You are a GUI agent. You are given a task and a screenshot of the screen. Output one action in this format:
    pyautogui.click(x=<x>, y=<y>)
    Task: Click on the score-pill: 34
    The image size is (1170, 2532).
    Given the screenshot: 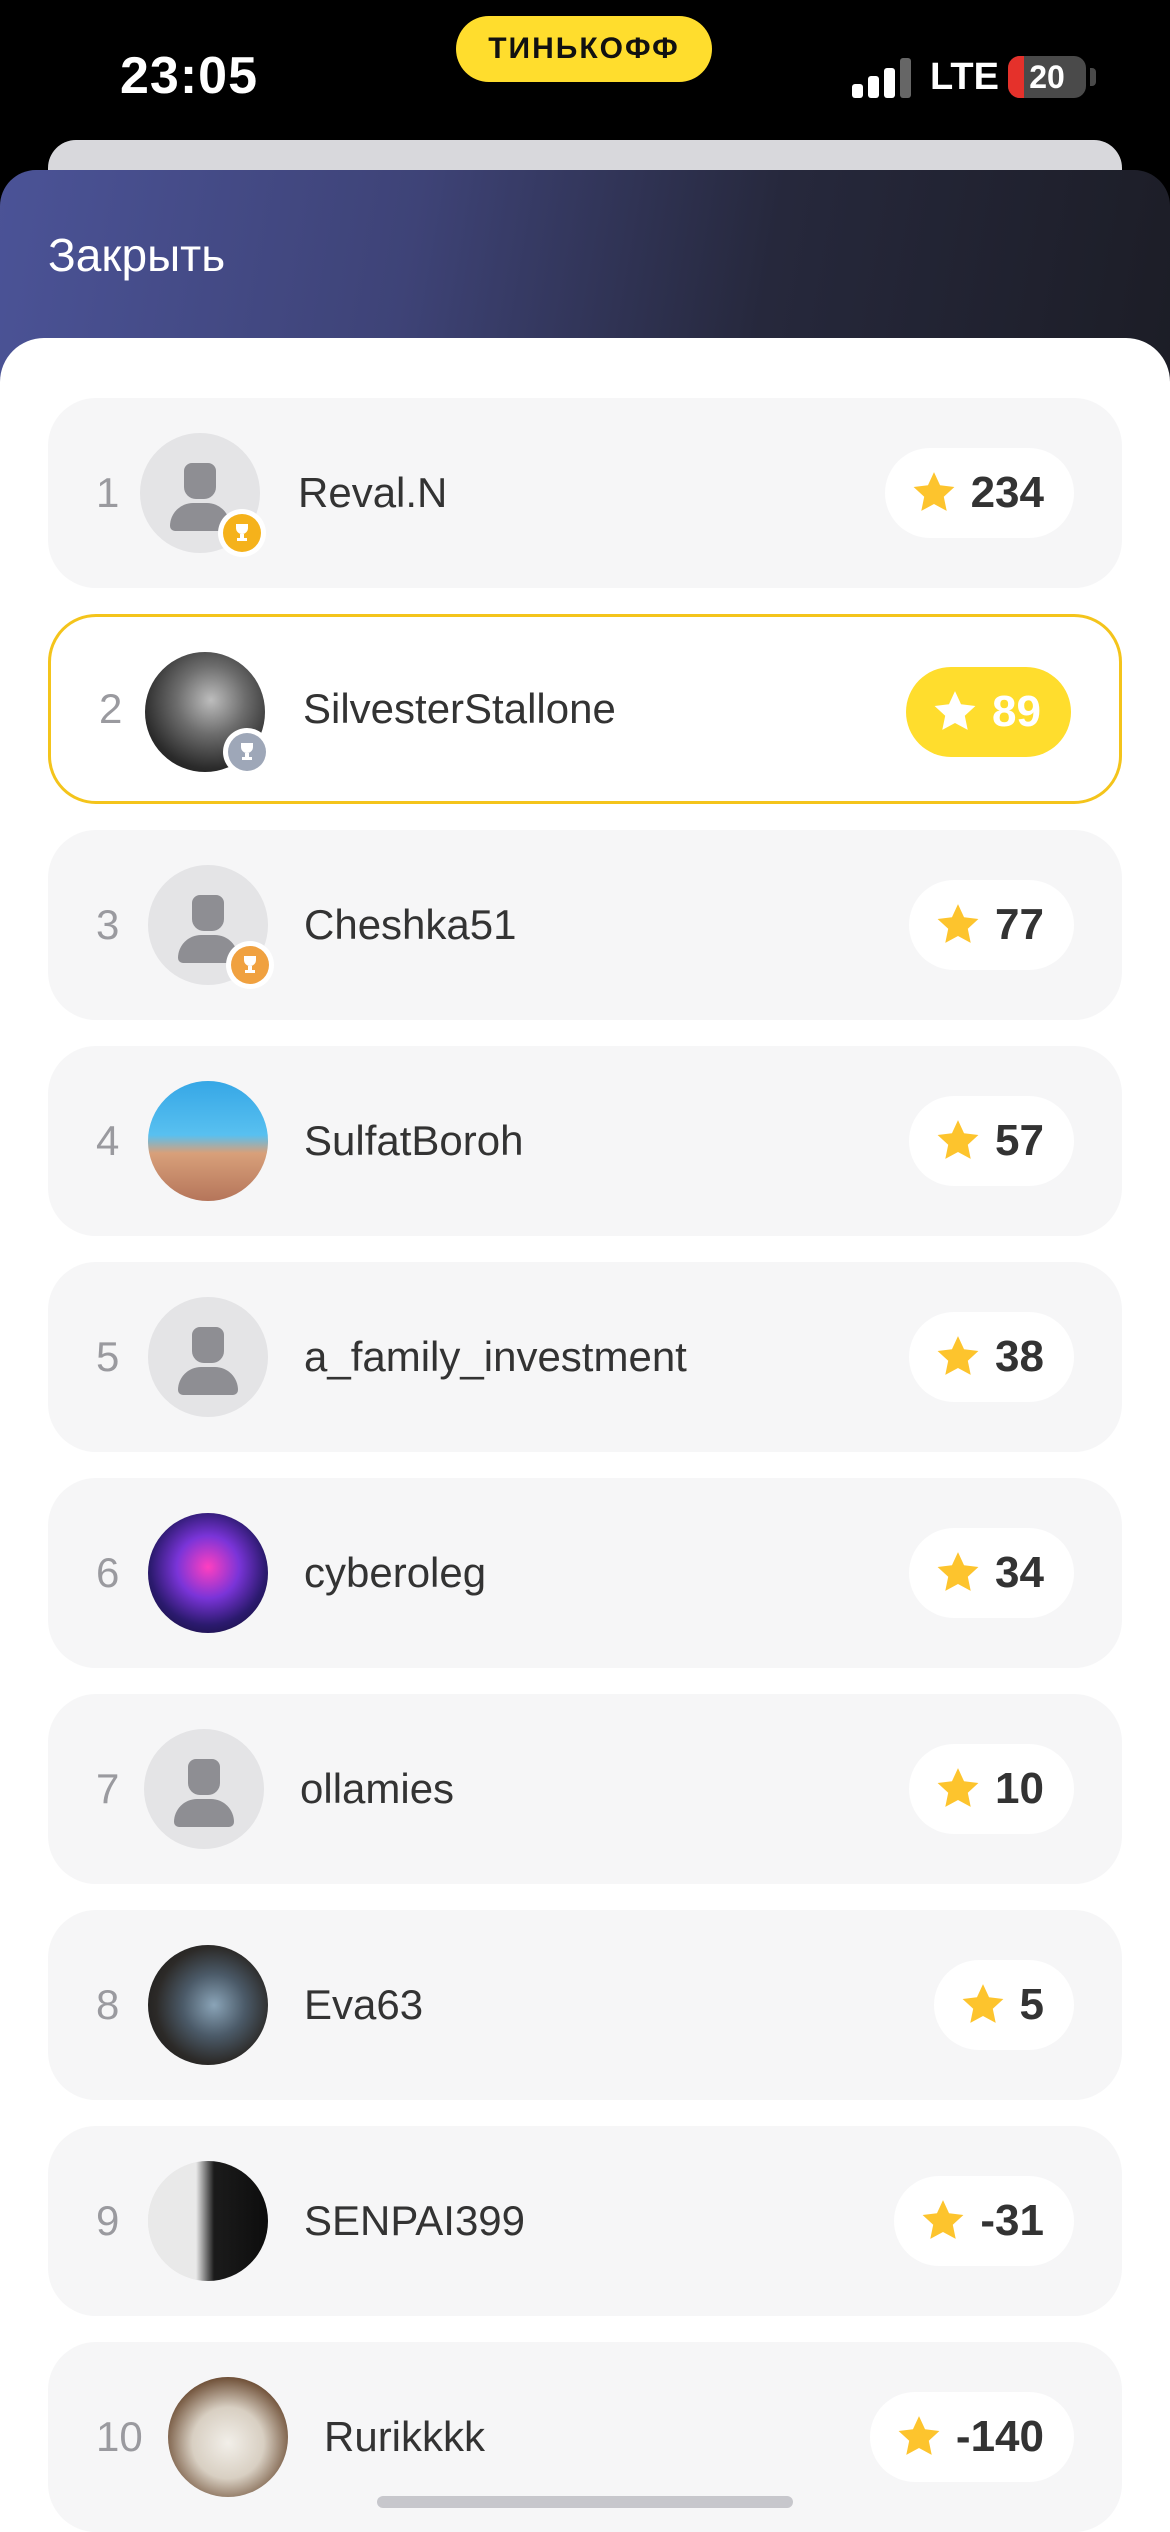 What is the action you would take?
    pyautogui.click(x=991, y=1573)
    